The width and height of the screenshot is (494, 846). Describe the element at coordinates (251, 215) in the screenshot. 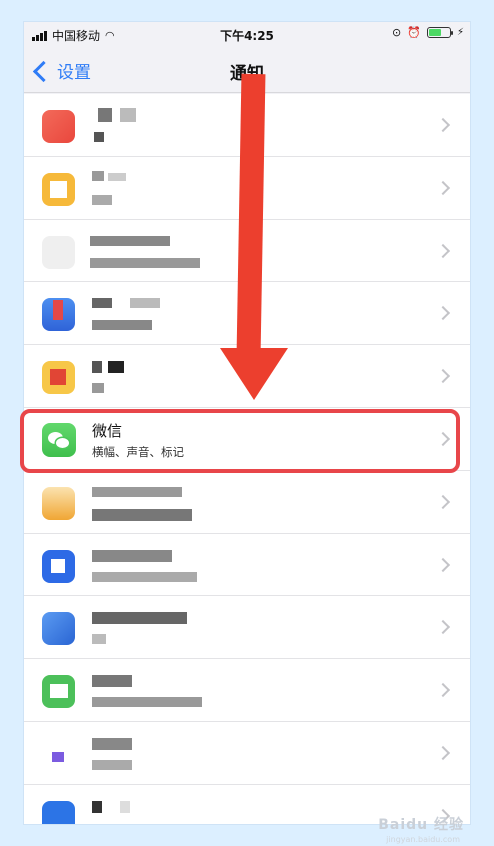

I see `annotation-arrow-shaft` at that location.